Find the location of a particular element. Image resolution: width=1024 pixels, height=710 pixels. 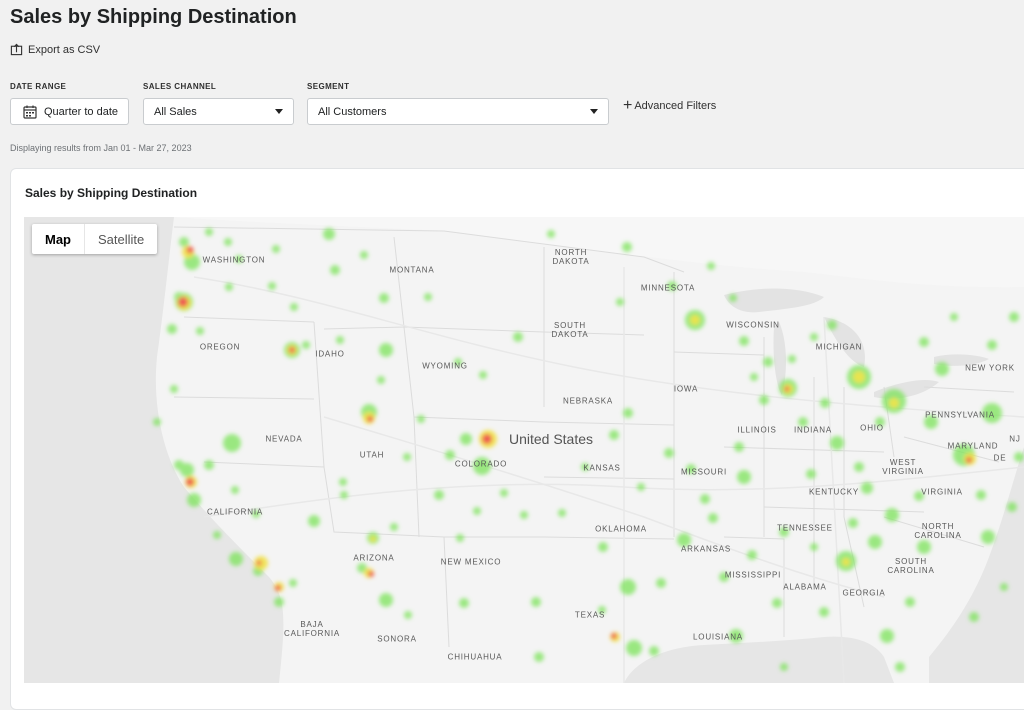

state-label: MINNESOTA is located at coordinates (668, 288).